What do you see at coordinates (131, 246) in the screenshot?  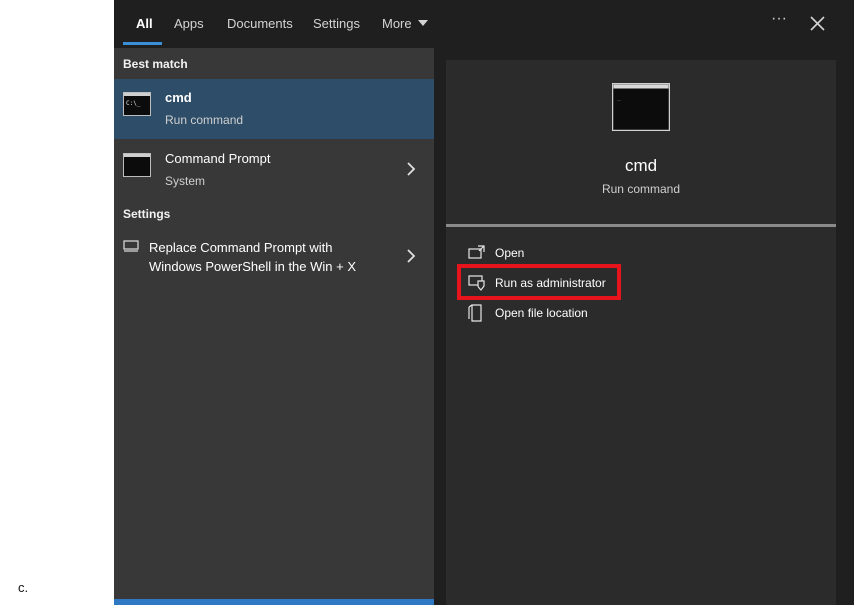 I see `setting-display-icon` at bounding box center [131, 246].